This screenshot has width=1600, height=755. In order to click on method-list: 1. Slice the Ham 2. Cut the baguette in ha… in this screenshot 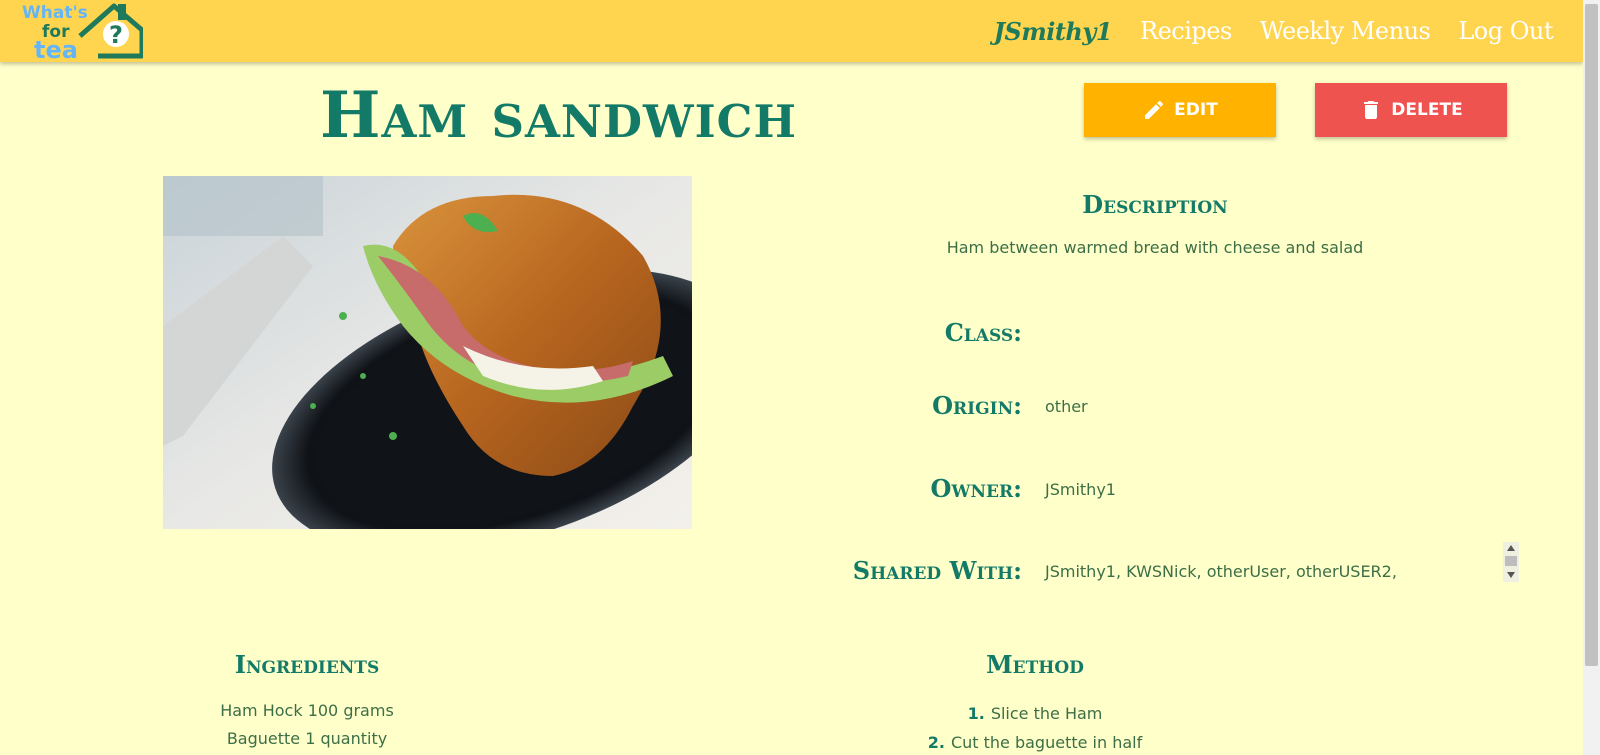, I will do `click(1035, 727)`.